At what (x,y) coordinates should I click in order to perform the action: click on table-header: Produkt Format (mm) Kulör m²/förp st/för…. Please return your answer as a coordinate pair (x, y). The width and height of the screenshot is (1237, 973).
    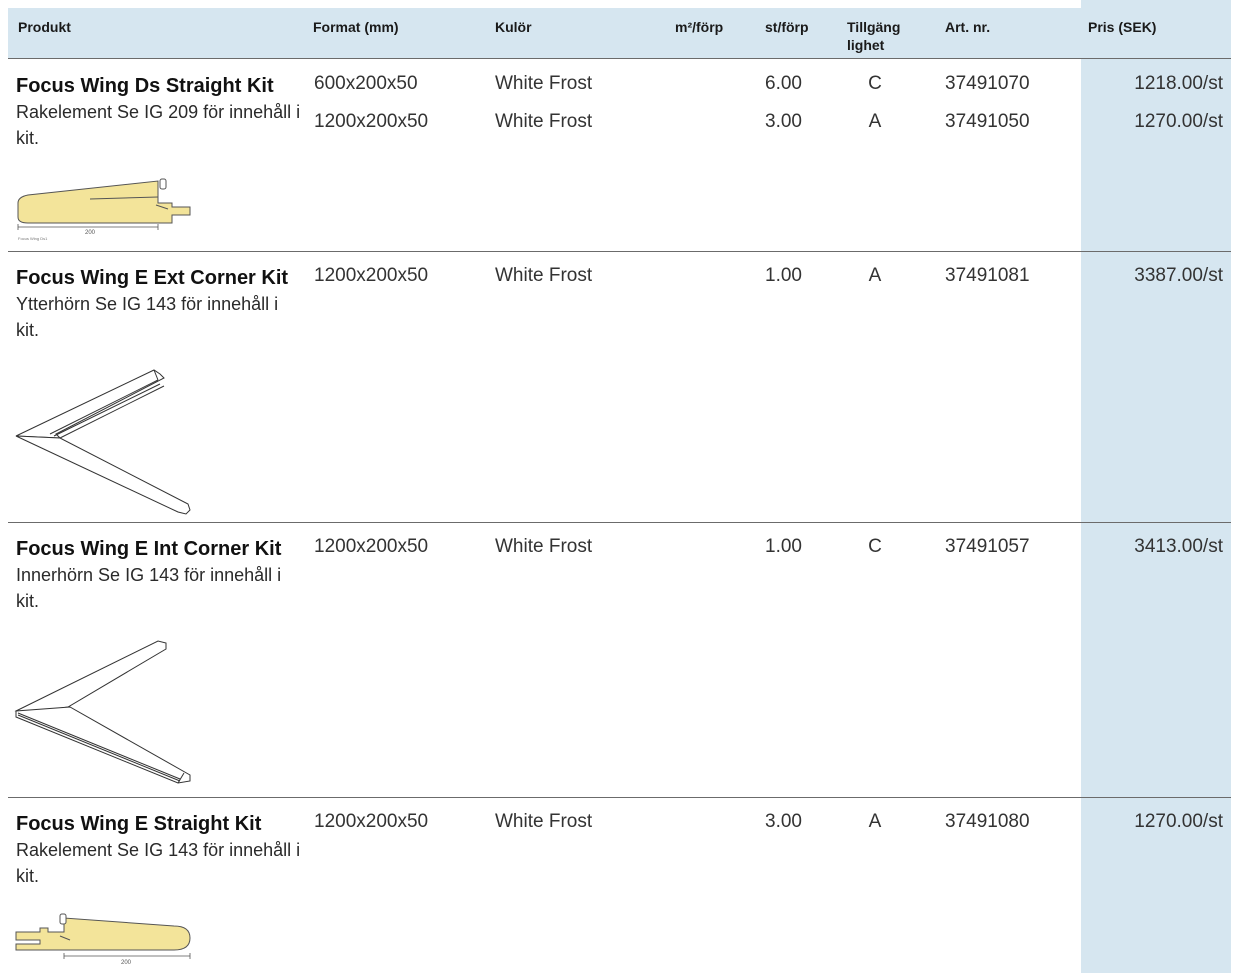
    Looking at the image, I should click on (619, 33).